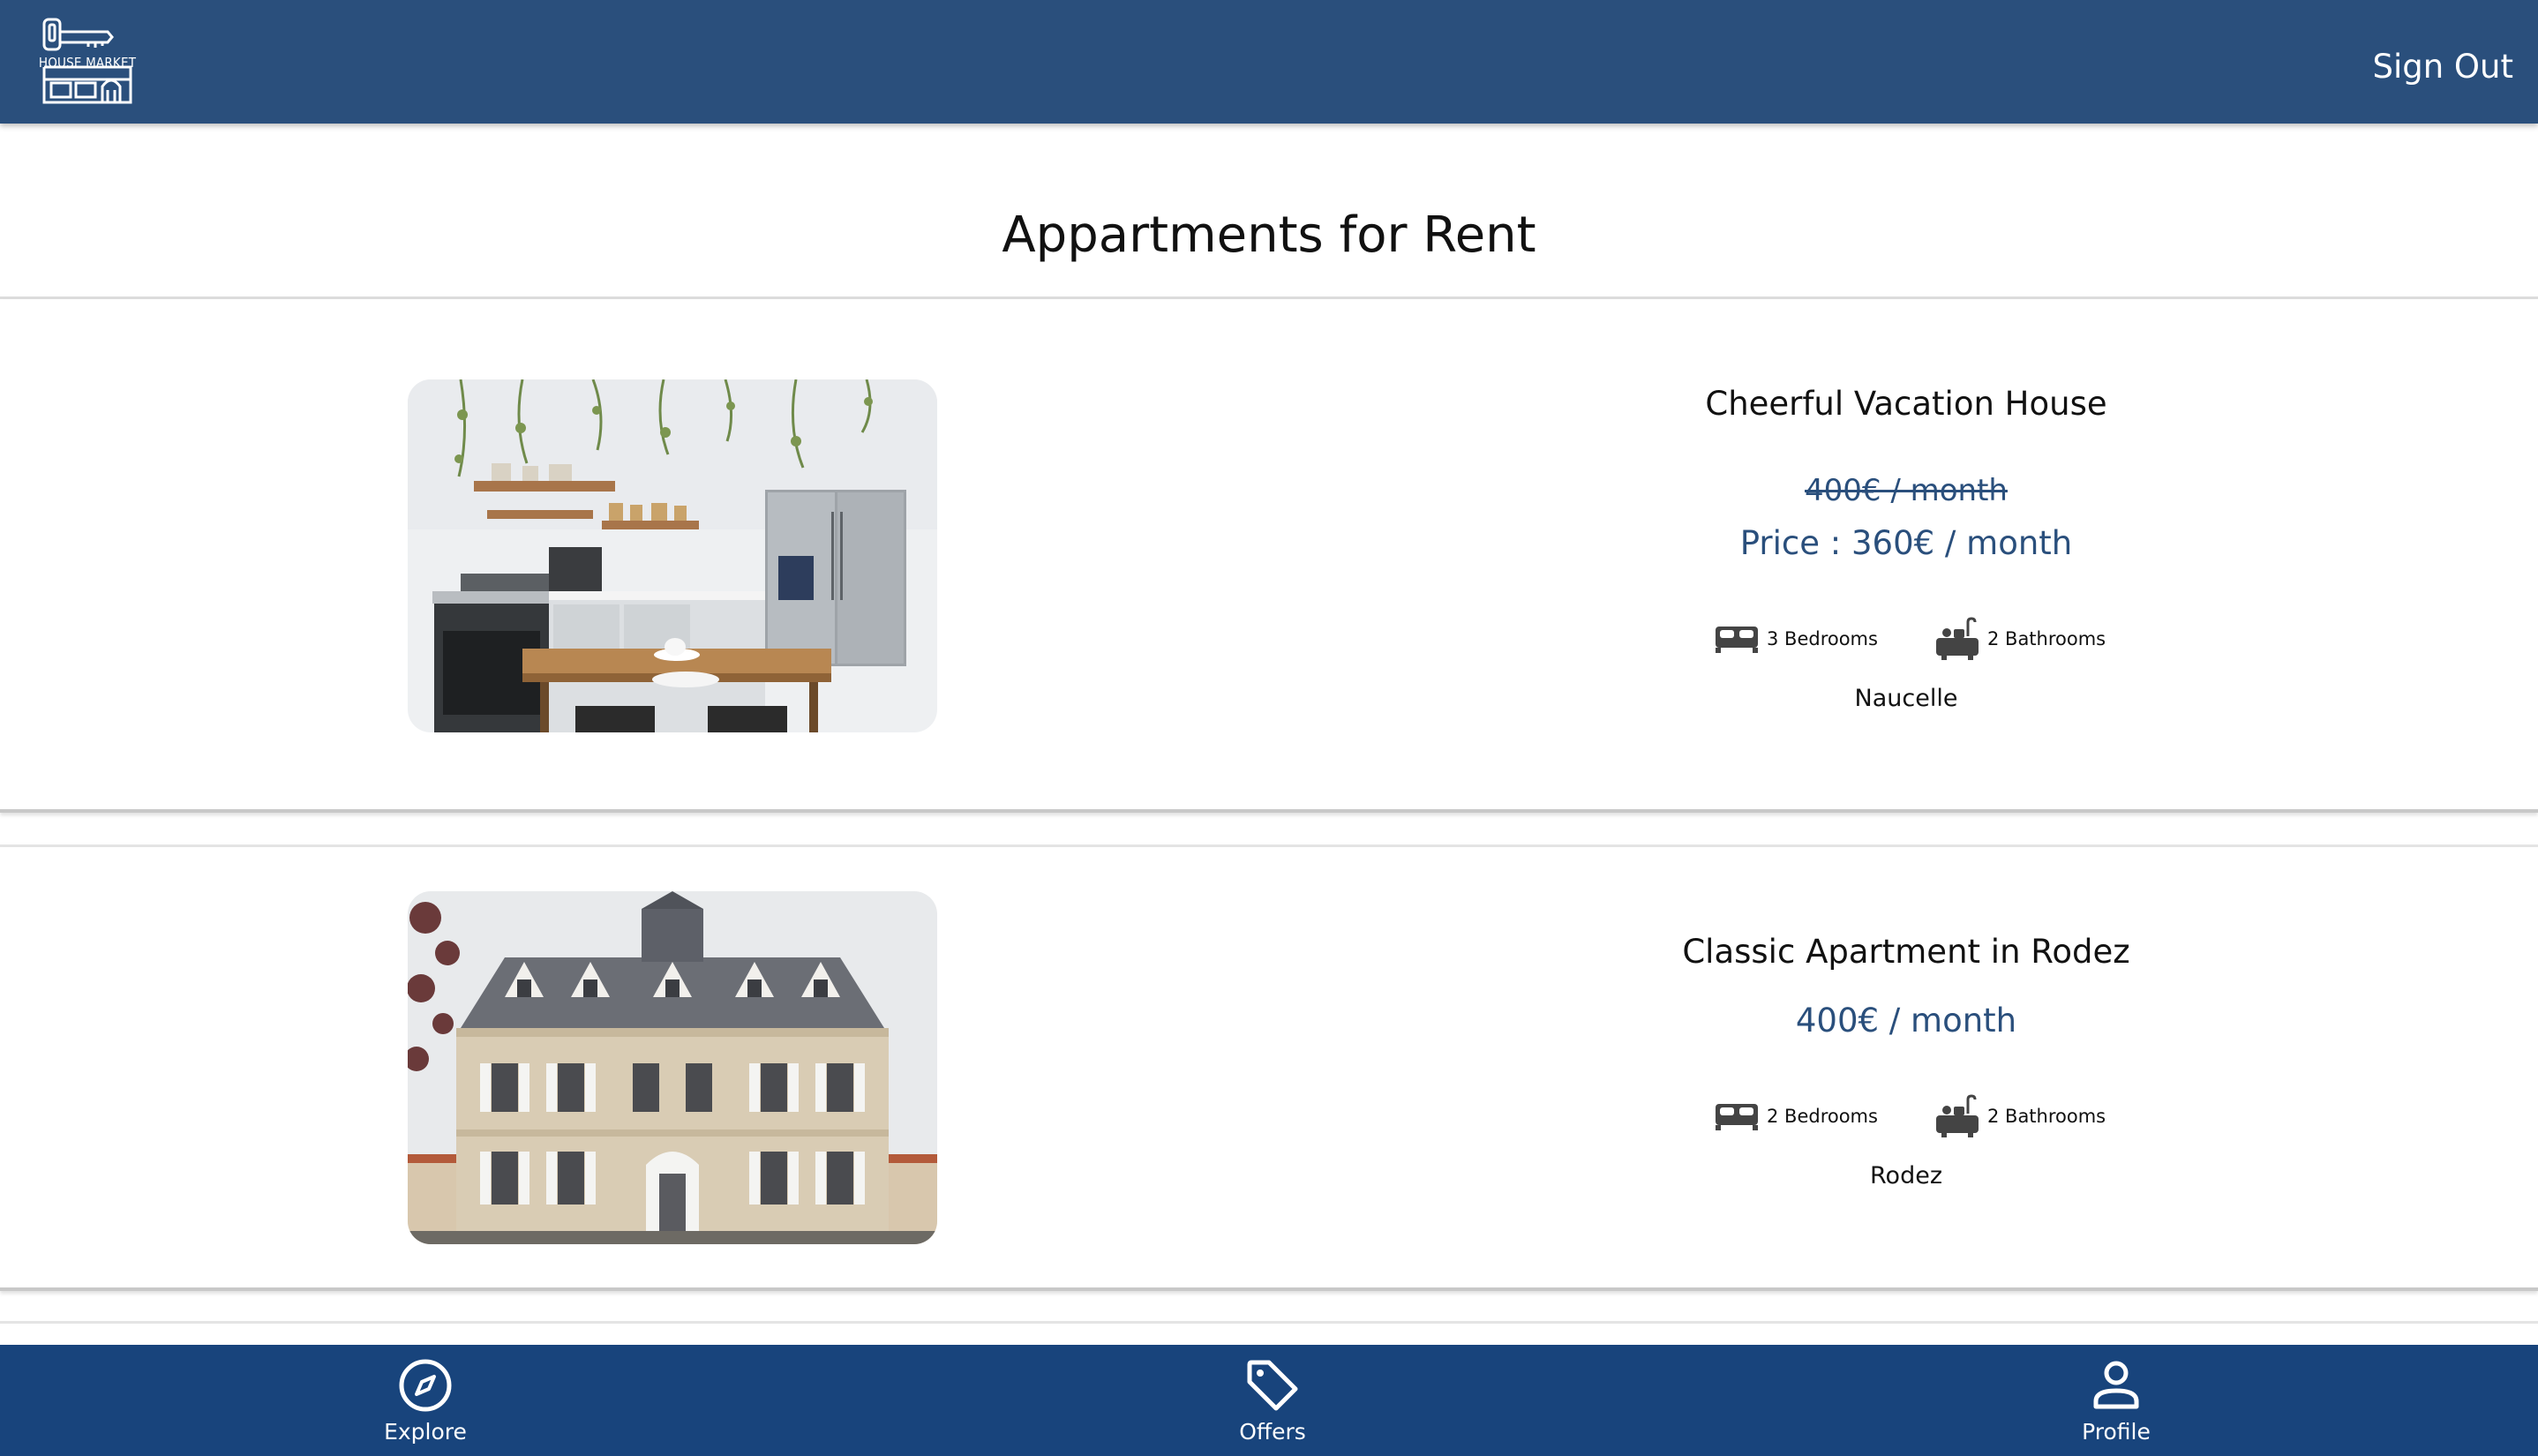 Image resolution: width=2538 pixels, height=1456 pixels. I want to click on listing-image-kitchen, so click(672, 555).